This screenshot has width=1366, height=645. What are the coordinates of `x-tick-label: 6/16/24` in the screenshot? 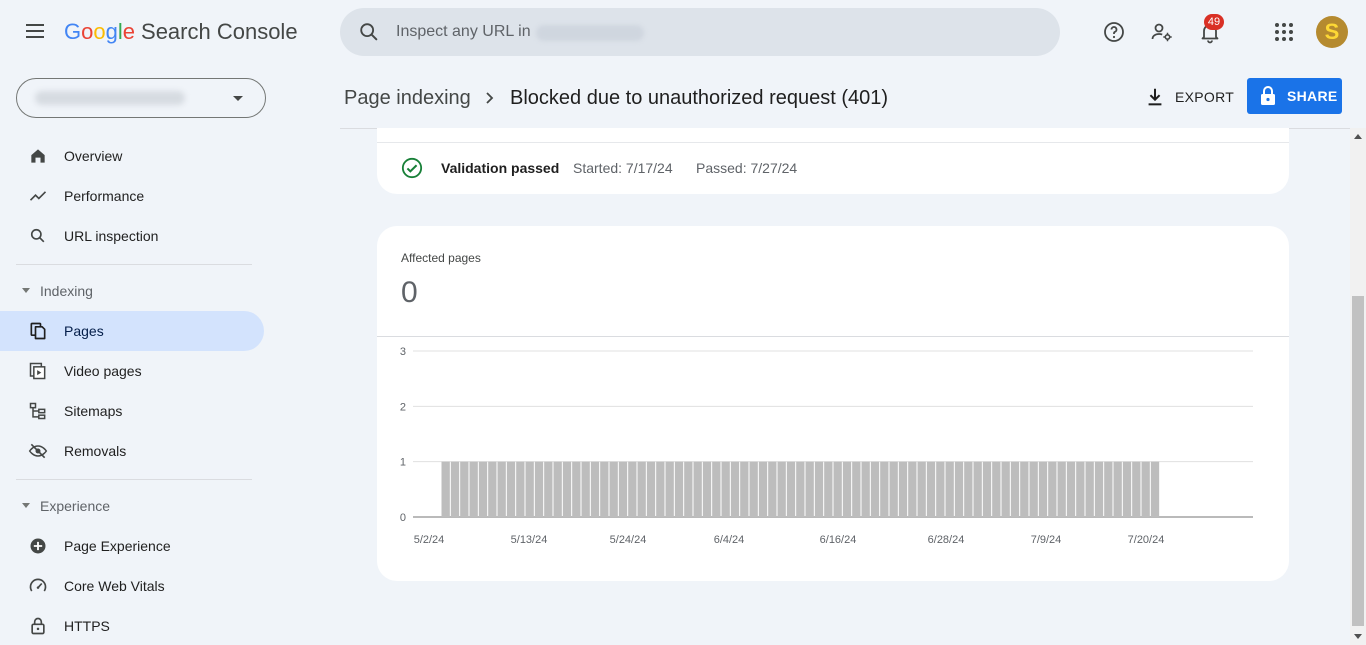 It's located at (838, 540).